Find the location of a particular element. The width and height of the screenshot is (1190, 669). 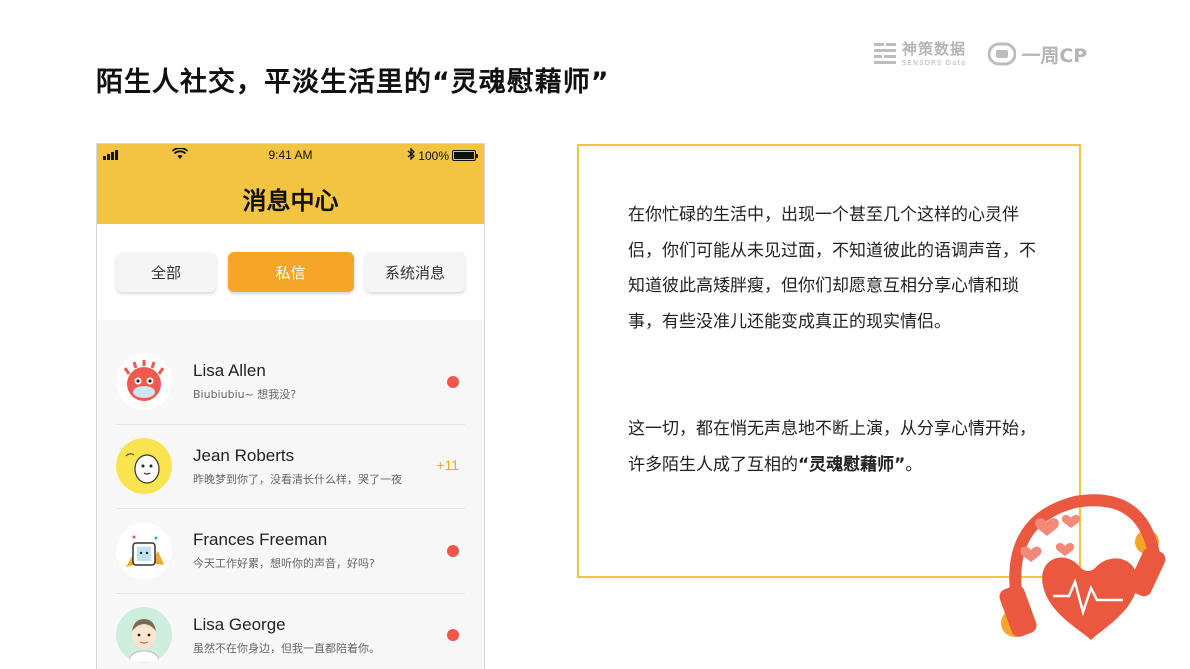

yizhou-cp-logo: 一周CP is located at coordinates (1037, 54).